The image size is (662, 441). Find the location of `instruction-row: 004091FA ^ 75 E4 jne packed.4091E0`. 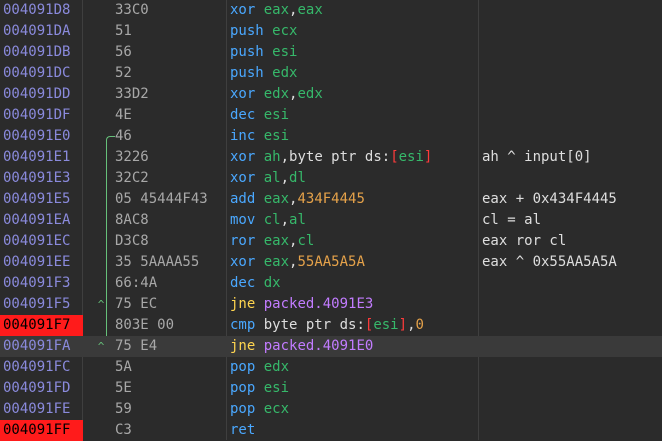

instruction-row: 004091FA ^ 75 E4 jne packed.4091E0 is located at coordinates (331, 346).